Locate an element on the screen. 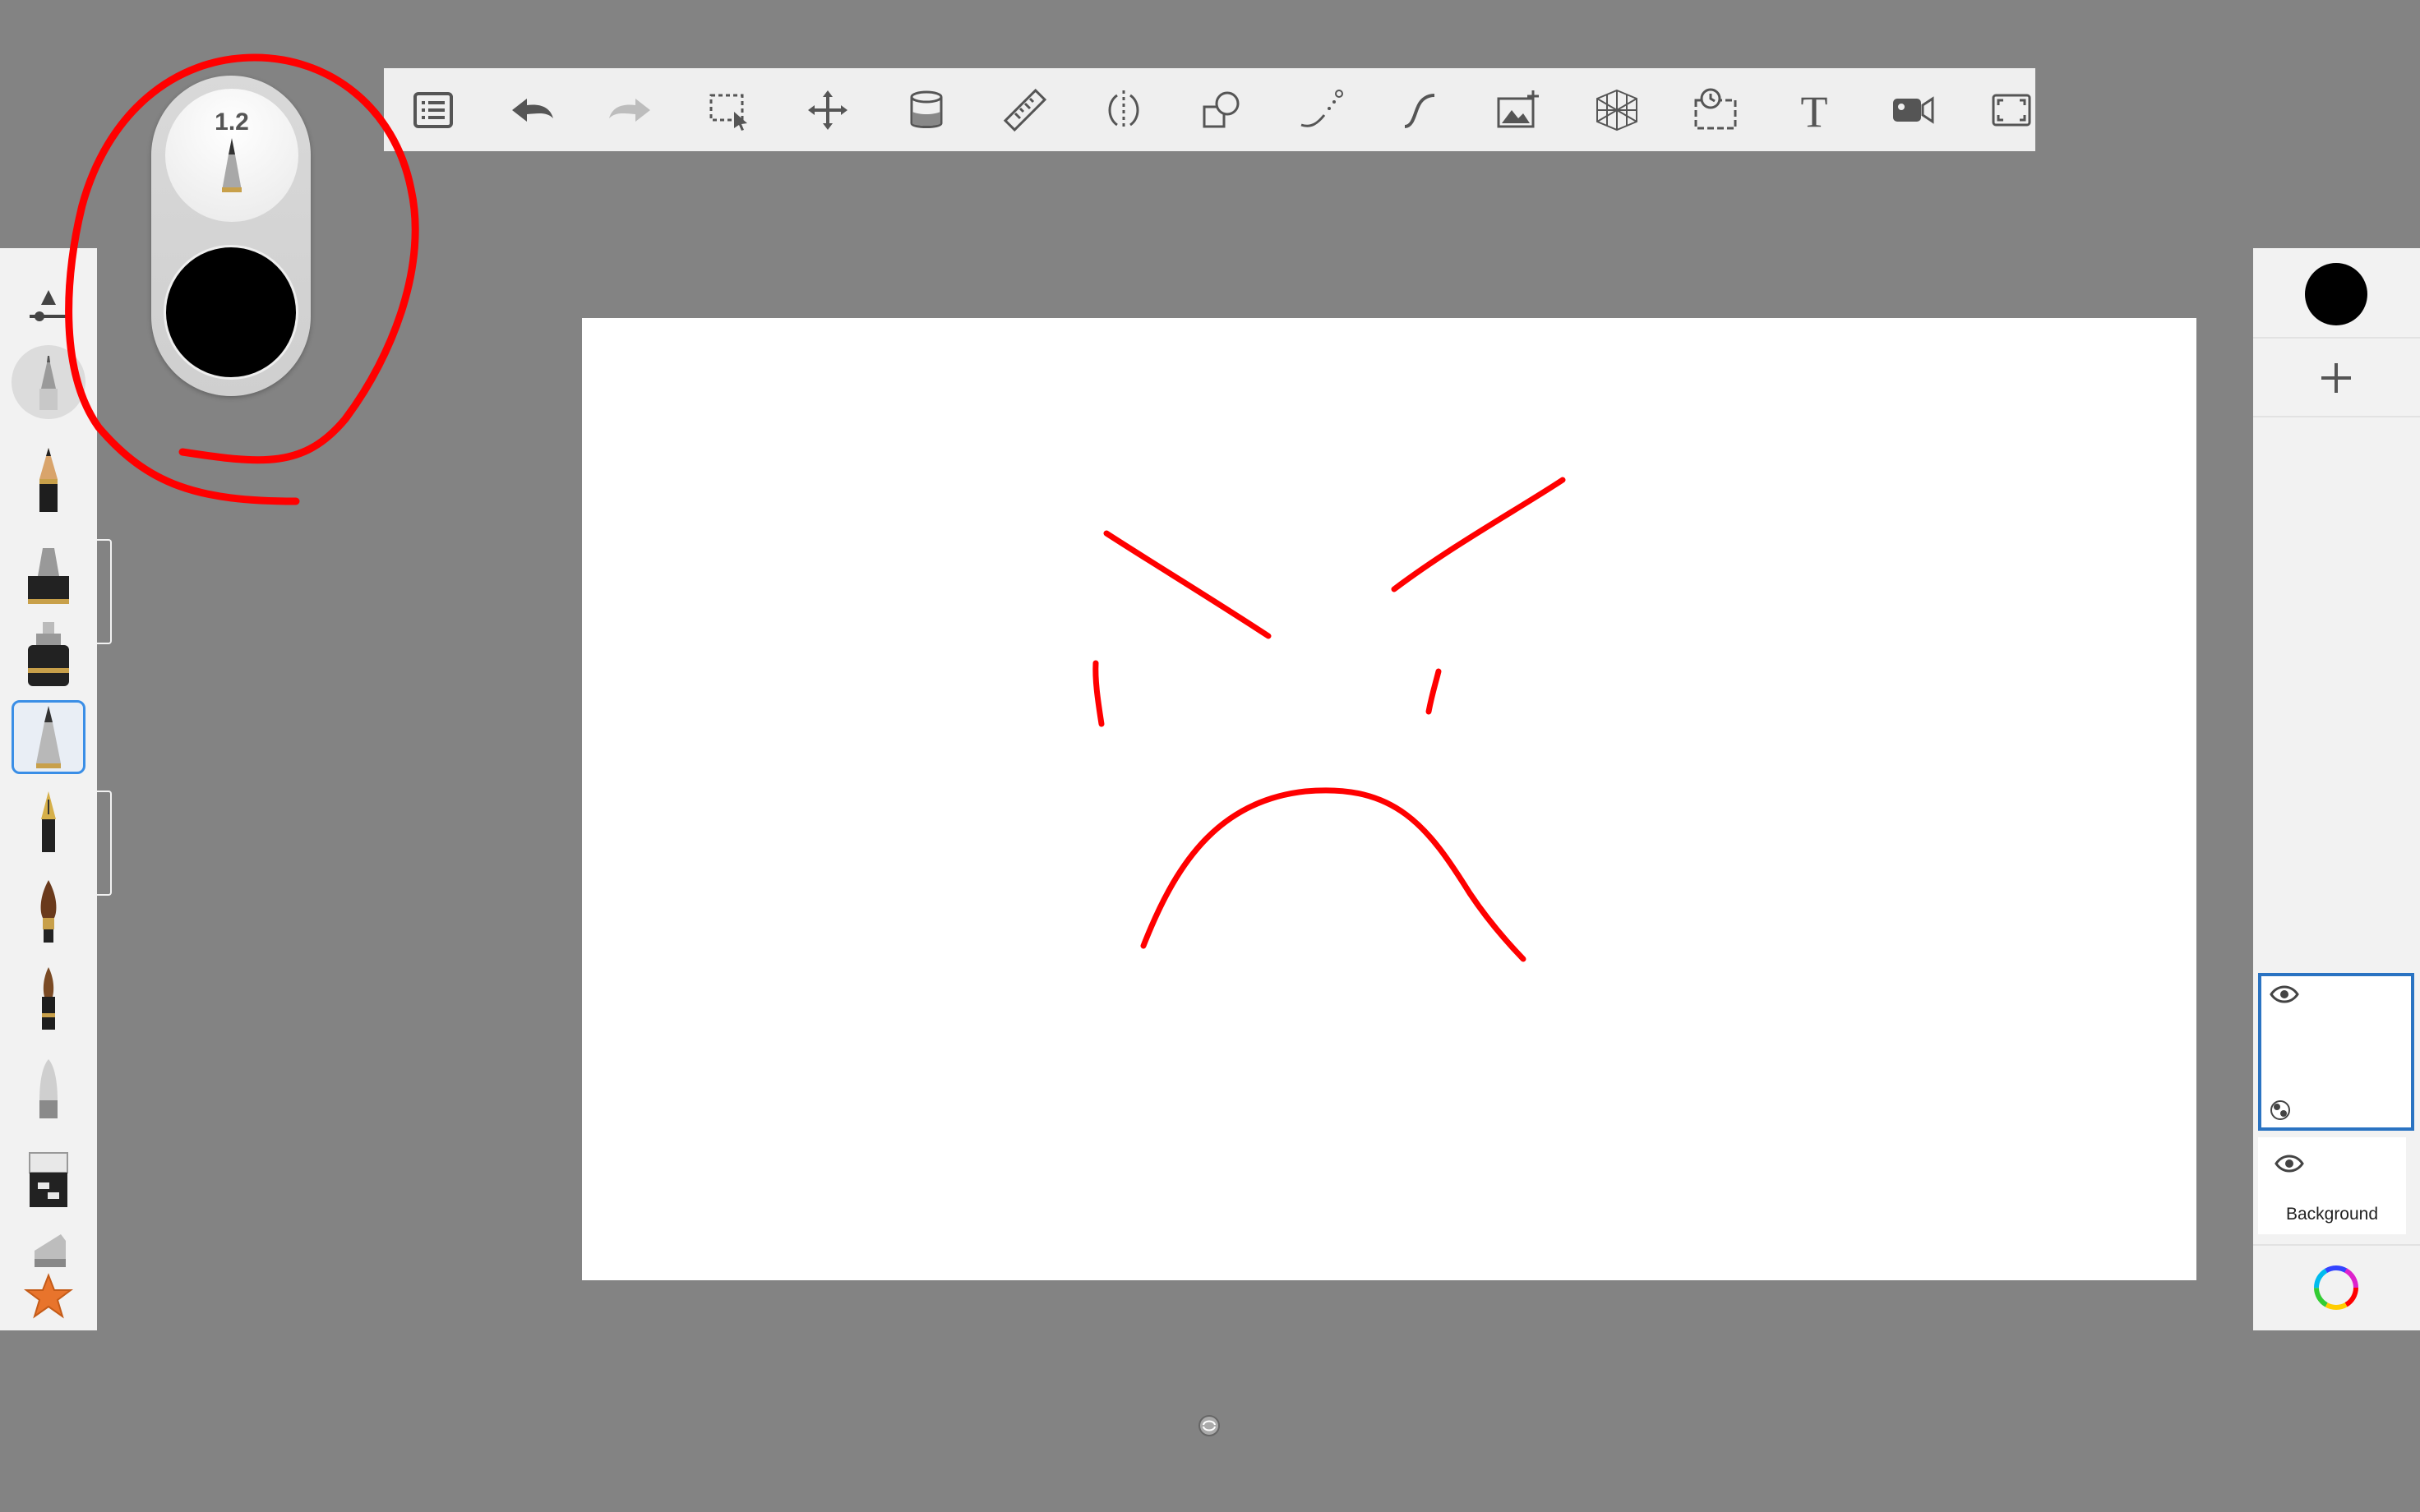 This screenshot has width=2420, height=1512. ink-brush is located at coordinates (48, 998).